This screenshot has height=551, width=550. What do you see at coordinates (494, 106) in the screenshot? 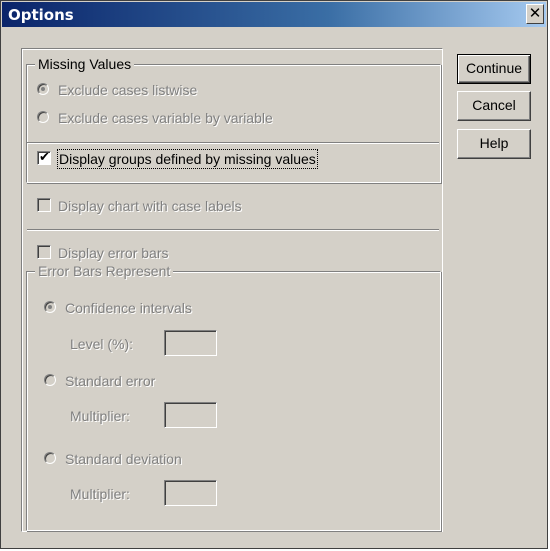
I see `cancel-button: Cancel` at bounding box center [494, 106].